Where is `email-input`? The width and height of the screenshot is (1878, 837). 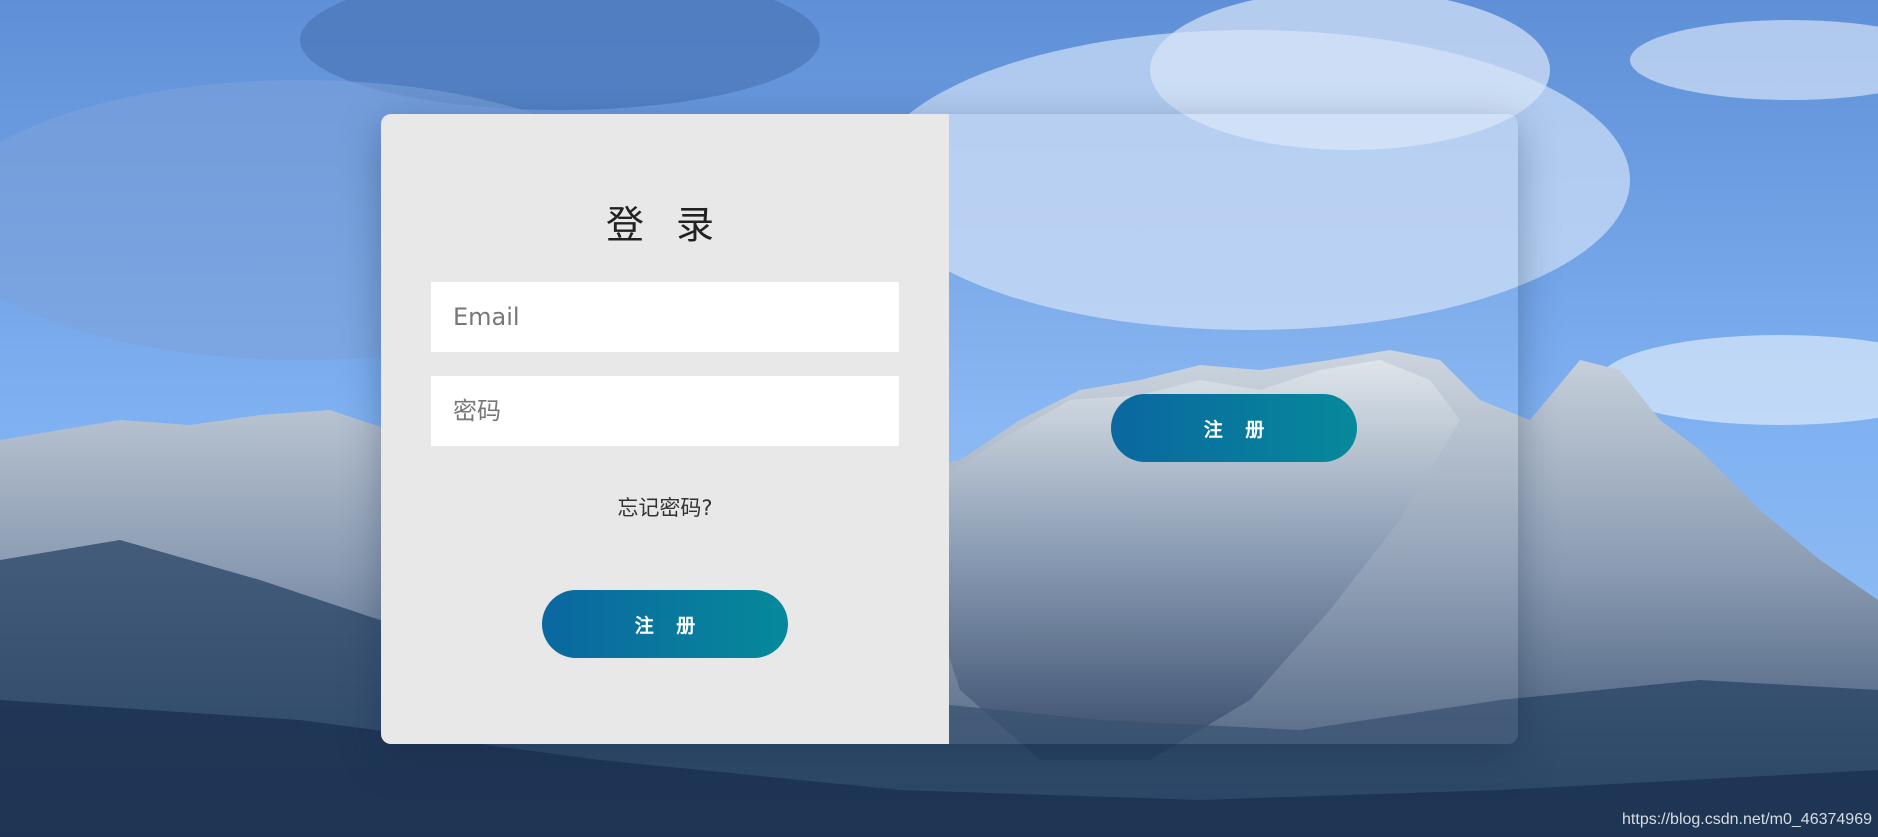 email-input is located at coordinates (665, 317).